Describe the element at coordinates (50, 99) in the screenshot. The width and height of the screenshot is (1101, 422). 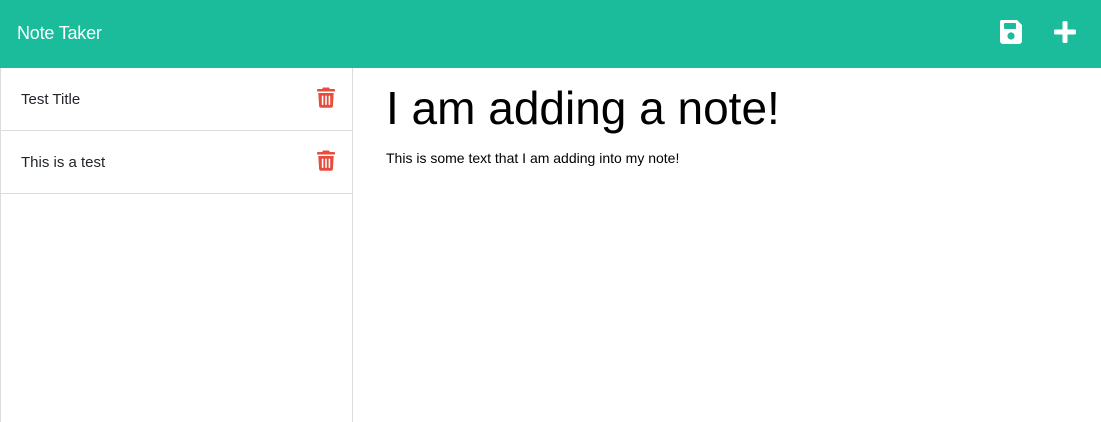
I see `note-list-item-title: Test Title` at that location.